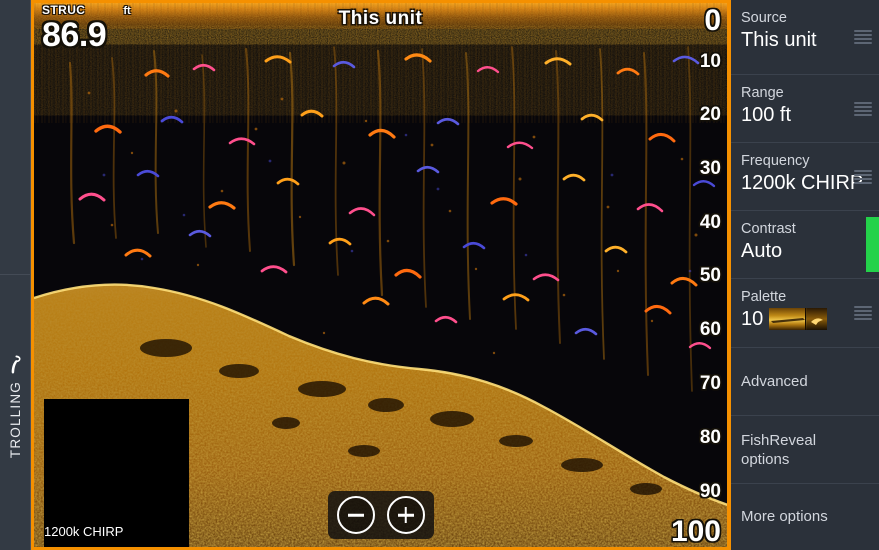  Describe the element at coordinates (355, 515) in the screenshot. I see `zoom-out-button` at that location.